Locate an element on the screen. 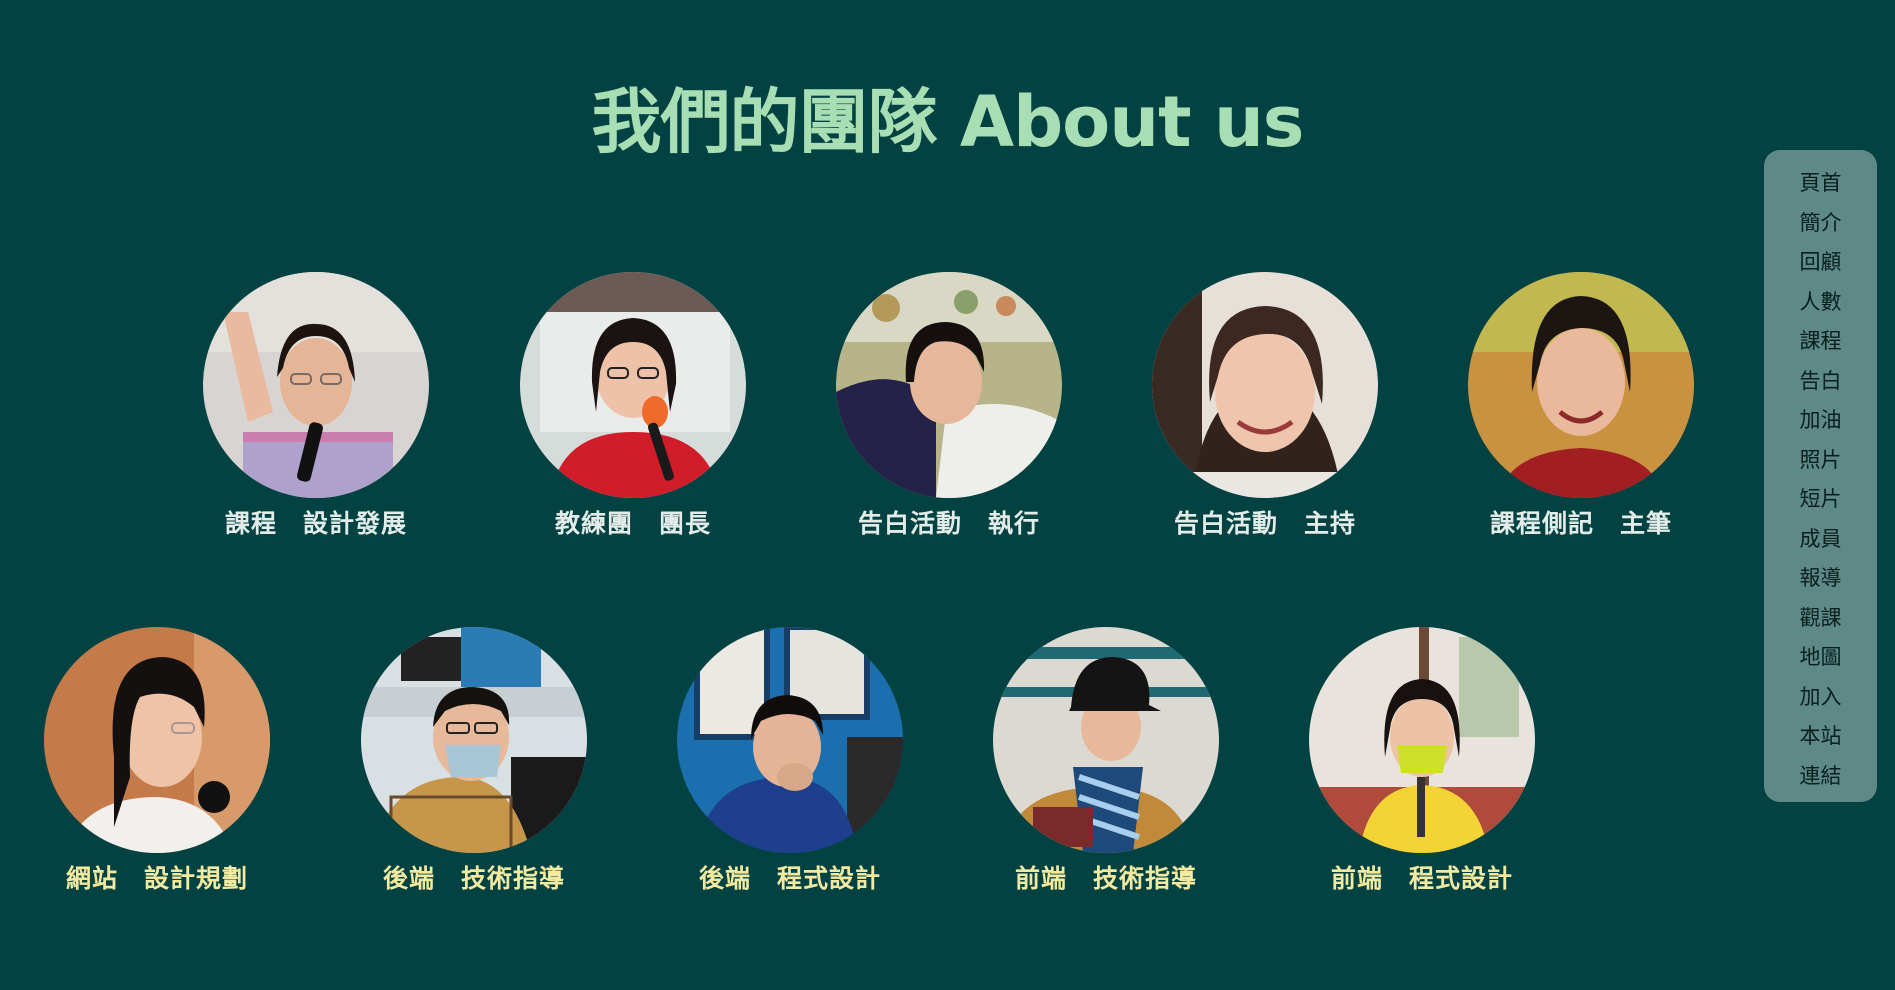 The image size is (1895, 990). member-role-label: 後端 程式設計 is located at coordinates (789, 878).